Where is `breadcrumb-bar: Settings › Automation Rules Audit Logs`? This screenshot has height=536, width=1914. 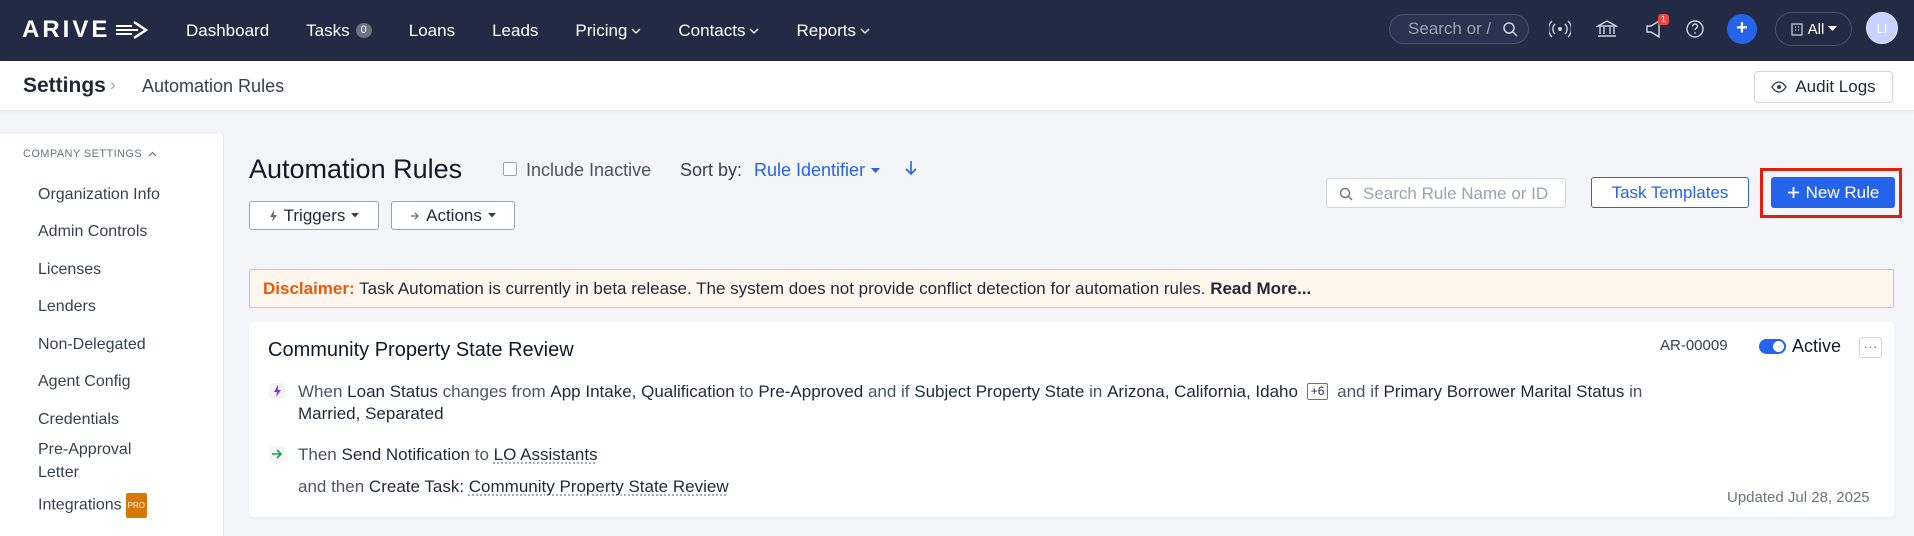 breadcrumb-bar: Settings › Automation Rules Audit Logs is located at coordinates (957, 86).